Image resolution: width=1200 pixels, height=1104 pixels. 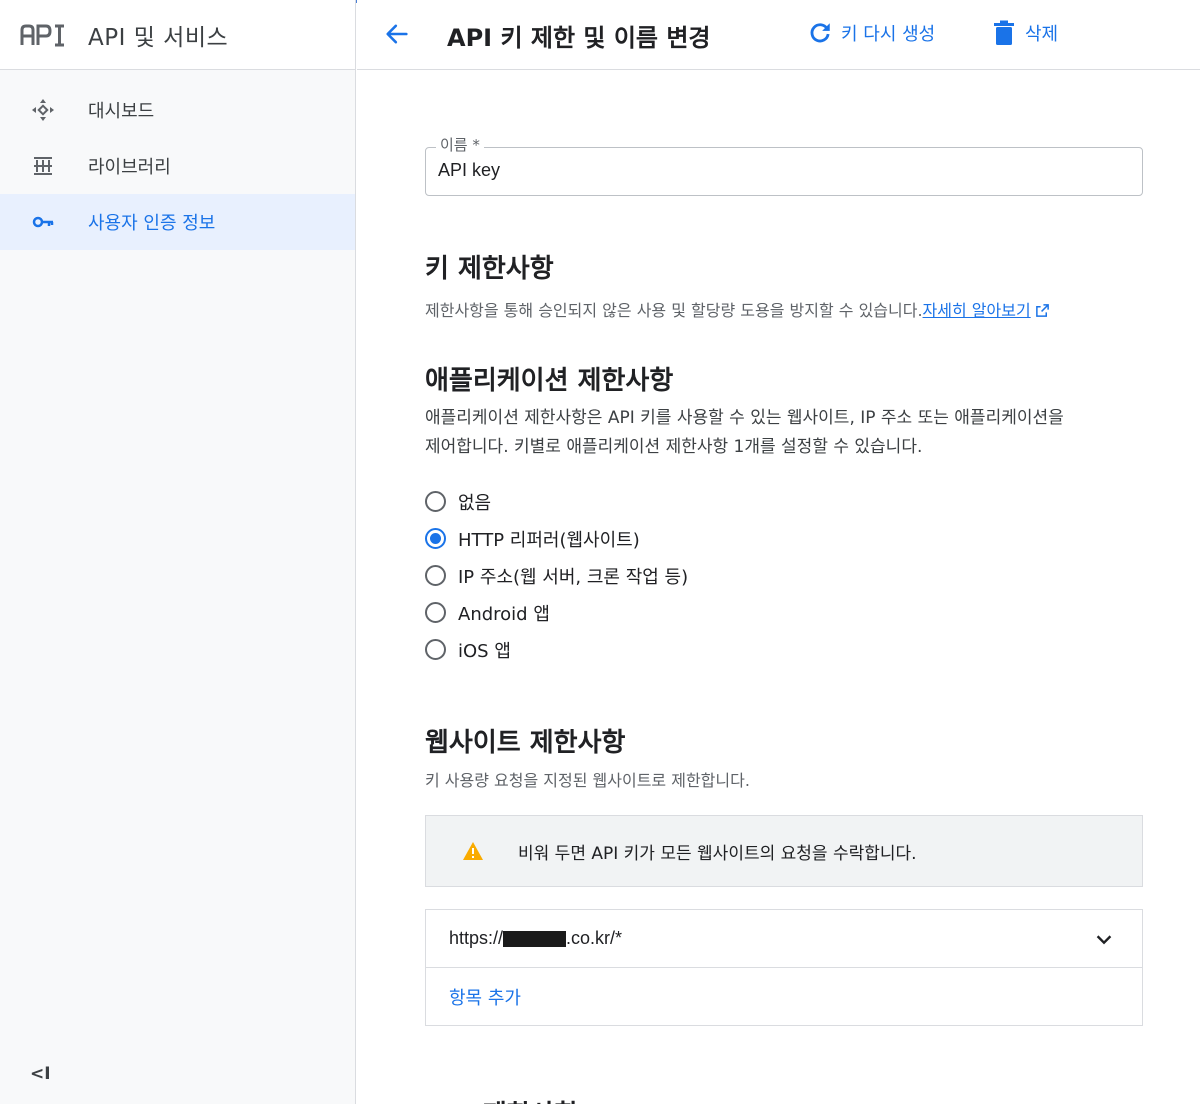 I want to click on website-list: https:// .co.kr/* 항목 추가, so click(x=784, y=967).